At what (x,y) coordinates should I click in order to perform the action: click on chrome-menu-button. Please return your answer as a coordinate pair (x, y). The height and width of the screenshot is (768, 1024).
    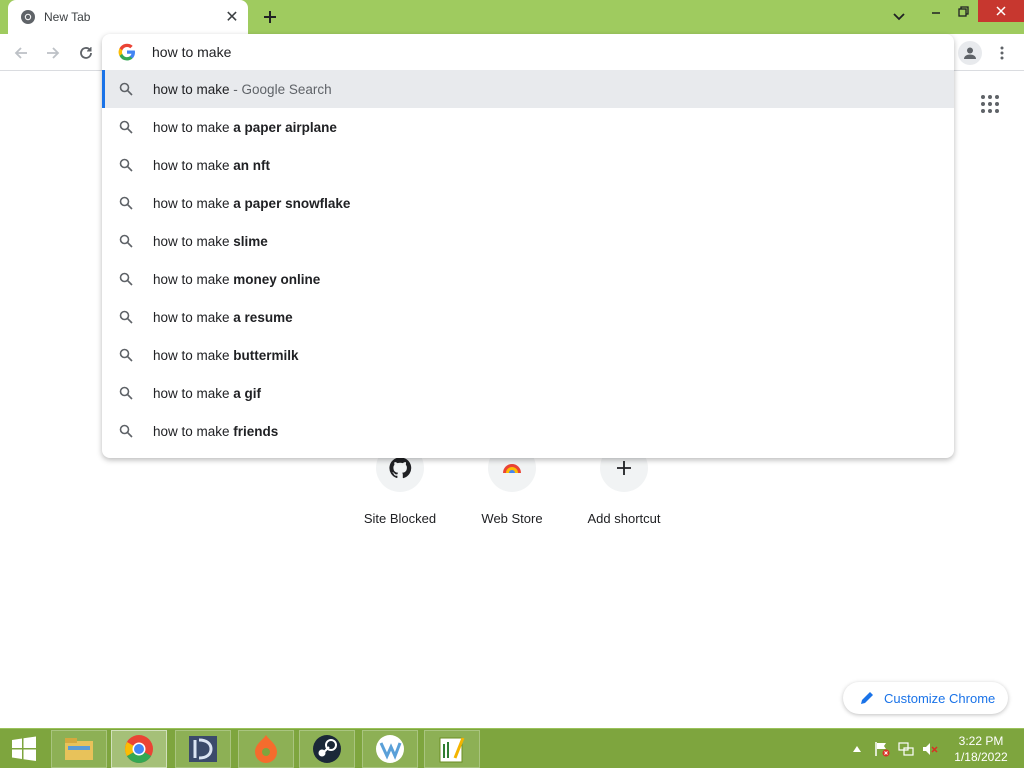
    Looking at the image, I should click on (1002, 53).